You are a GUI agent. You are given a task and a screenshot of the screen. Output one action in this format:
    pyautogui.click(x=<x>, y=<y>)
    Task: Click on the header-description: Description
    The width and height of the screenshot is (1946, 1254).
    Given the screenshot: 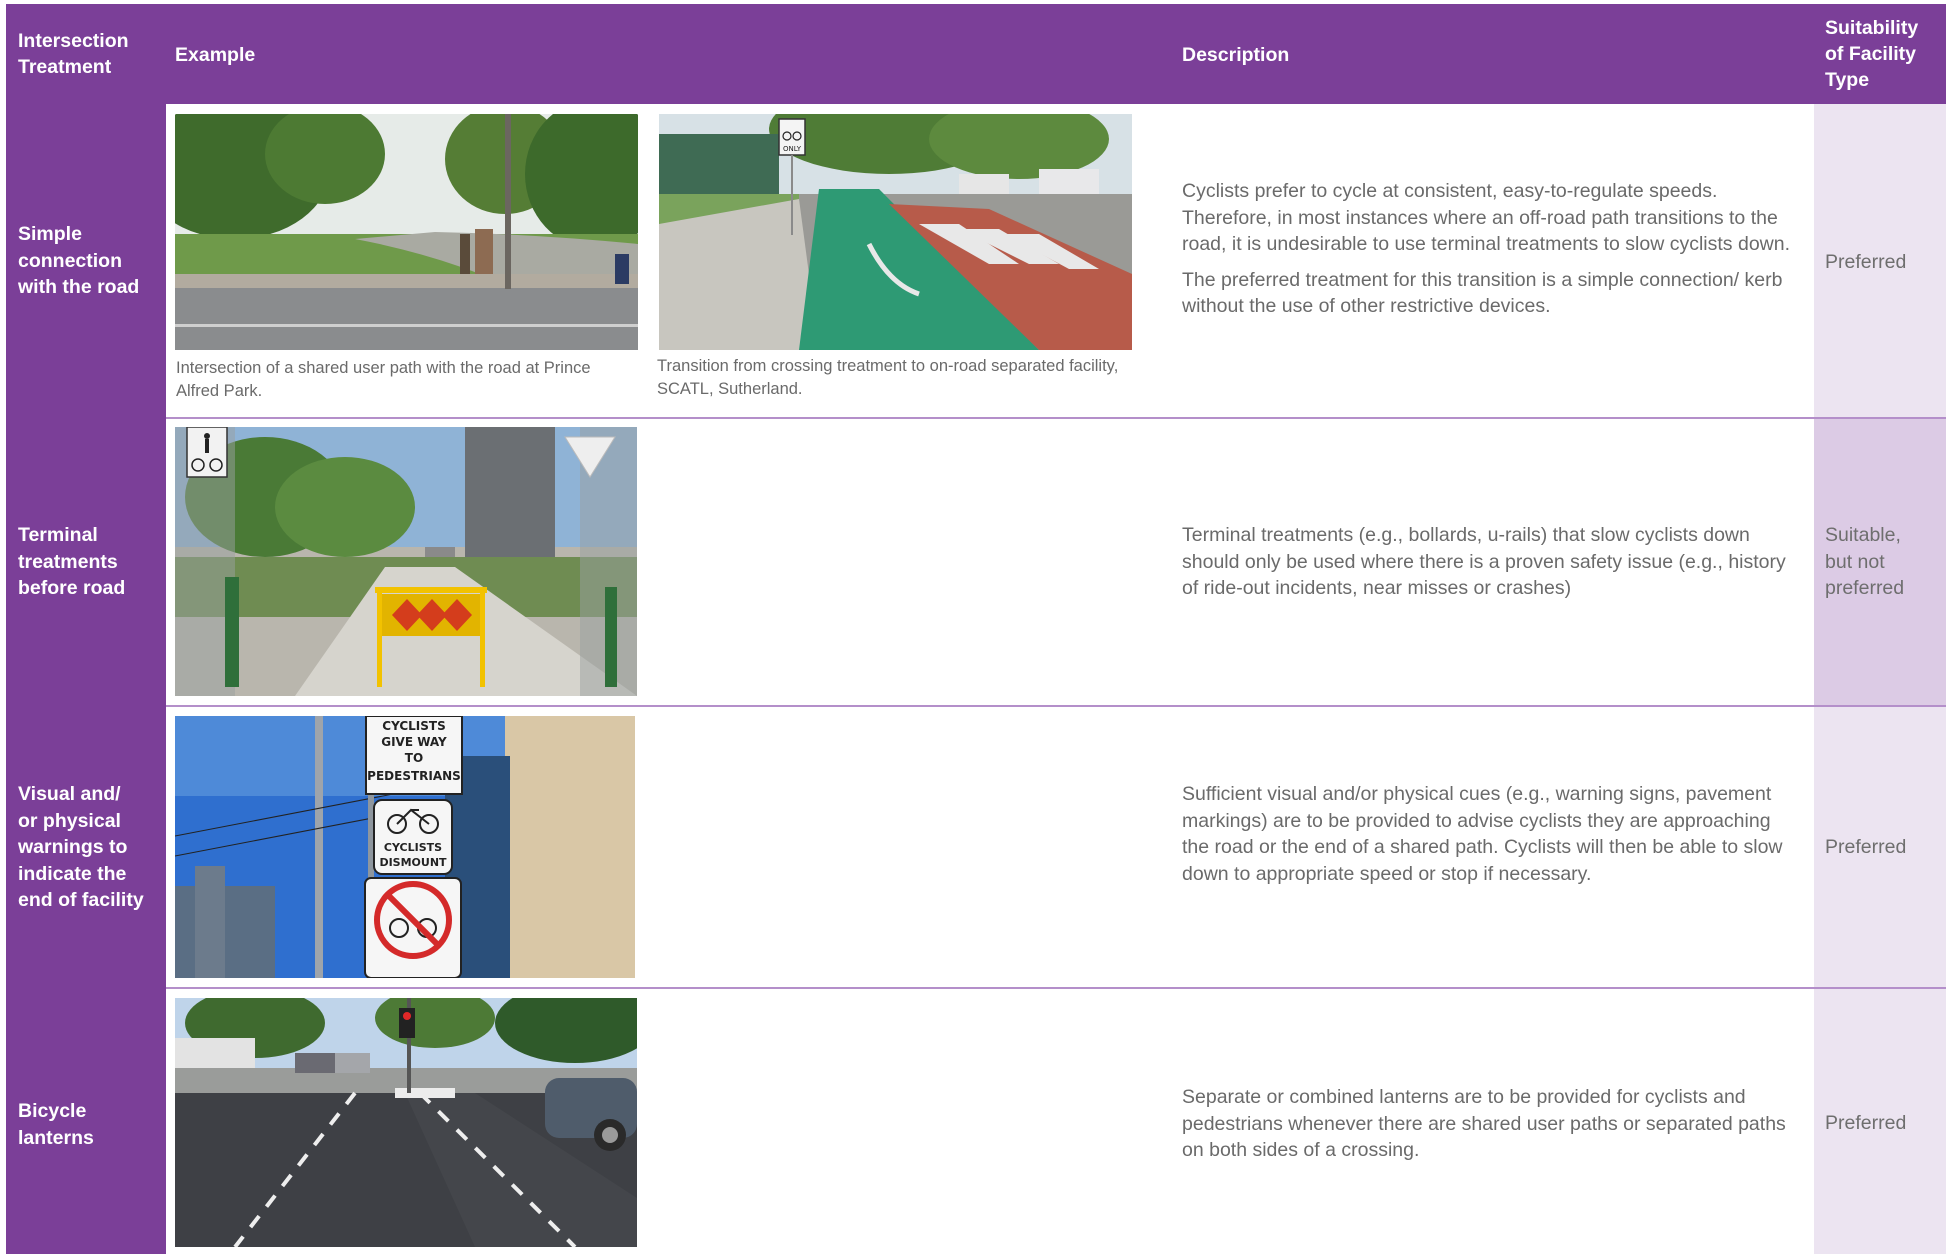 What is the action you would take?
    pyautogui.click(x=1236, y=55)
    